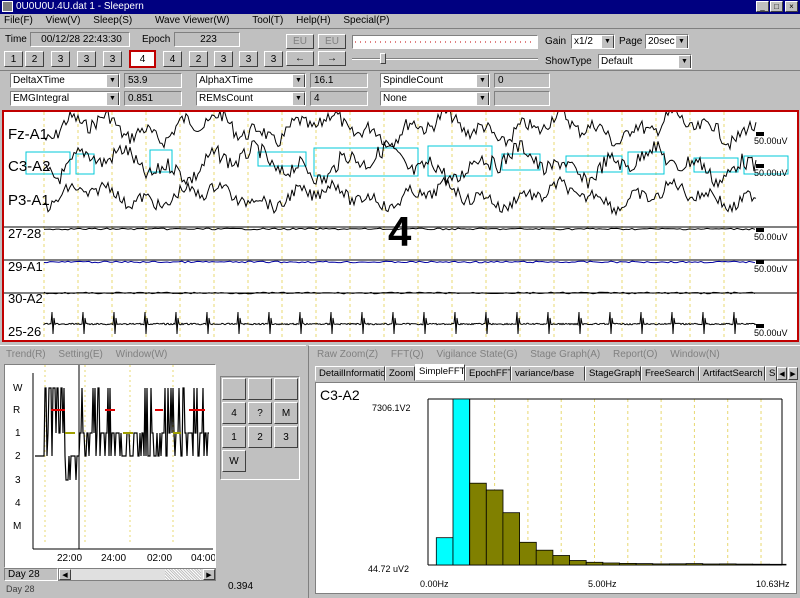 This screenshot has width=800, height=598. Describe the element at coordinates (28, 134) in the screenshot. I see `eeg-channel-label-0: Fz-A1` at that location.